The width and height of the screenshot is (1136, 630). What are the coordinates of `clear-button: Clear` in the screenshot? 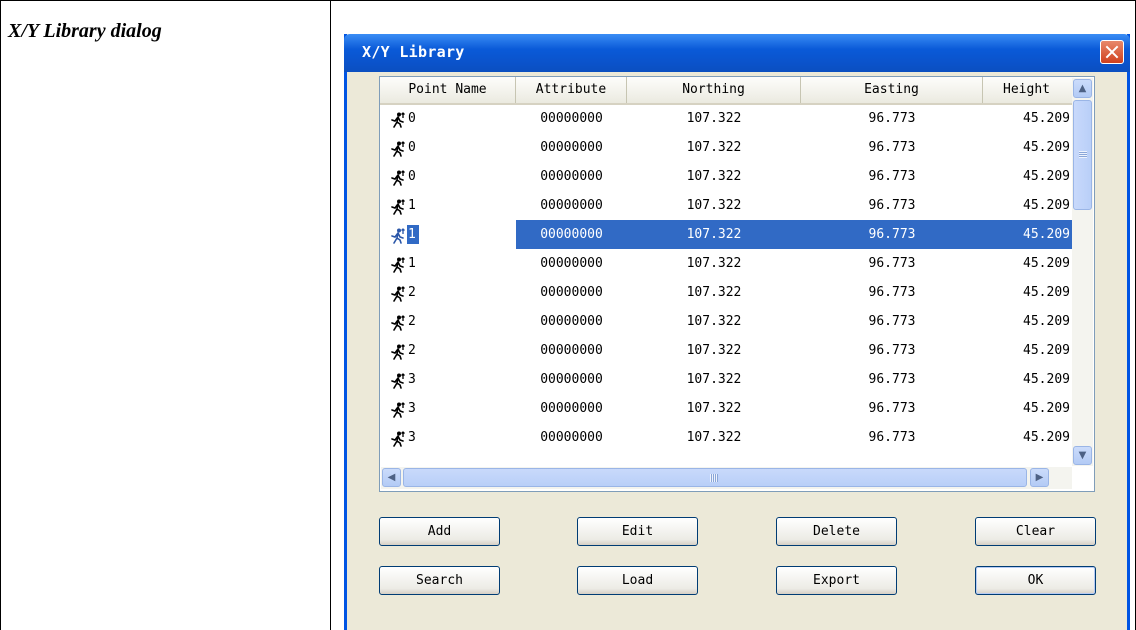 It's located at (1035, 531).